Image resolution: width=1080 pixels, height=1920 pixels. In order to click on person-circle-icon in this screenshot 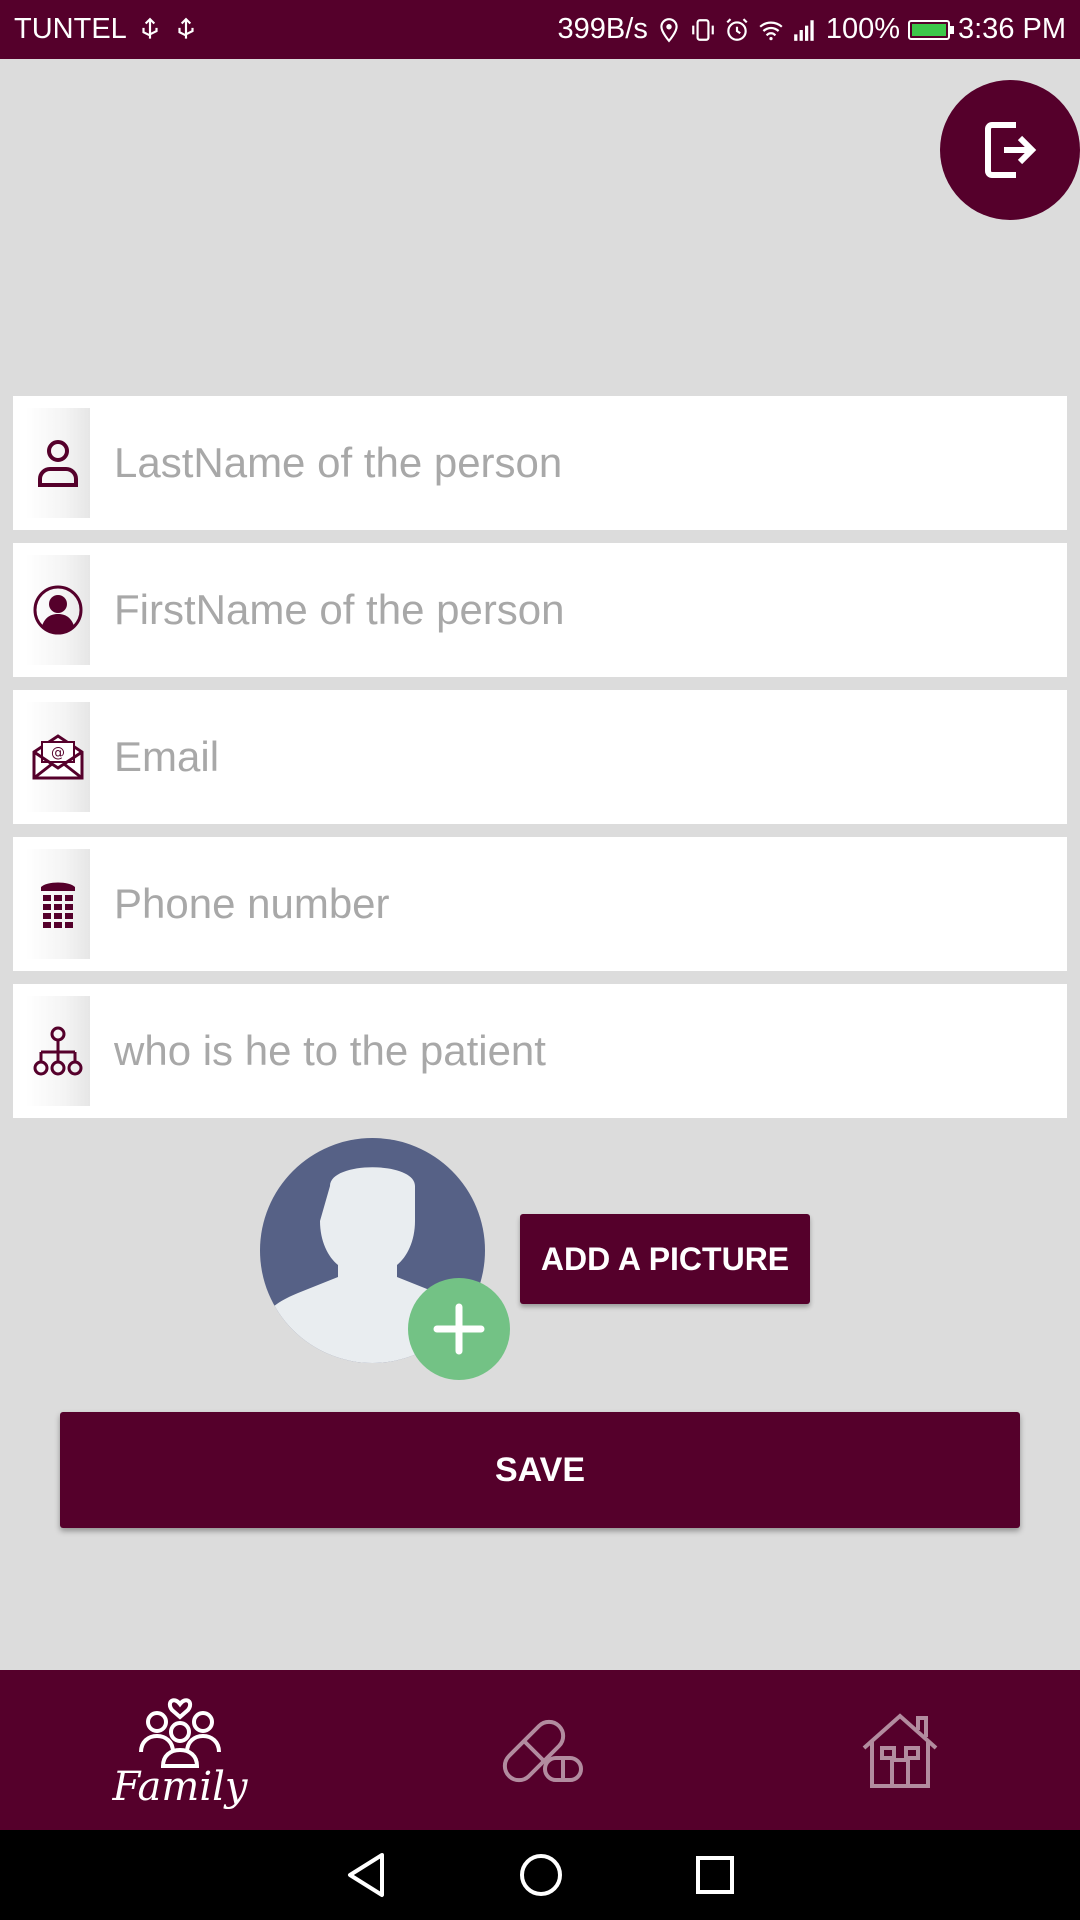, I will do `click(58, 610)`.